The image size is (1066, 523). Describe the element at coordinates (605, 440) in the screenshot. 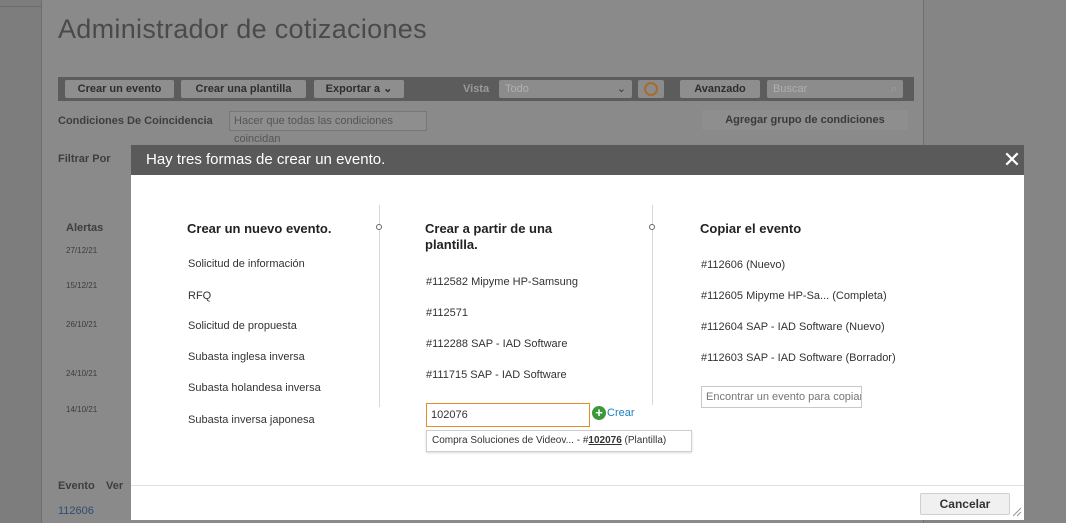

I see `suggestion-id: 102076` at that location.